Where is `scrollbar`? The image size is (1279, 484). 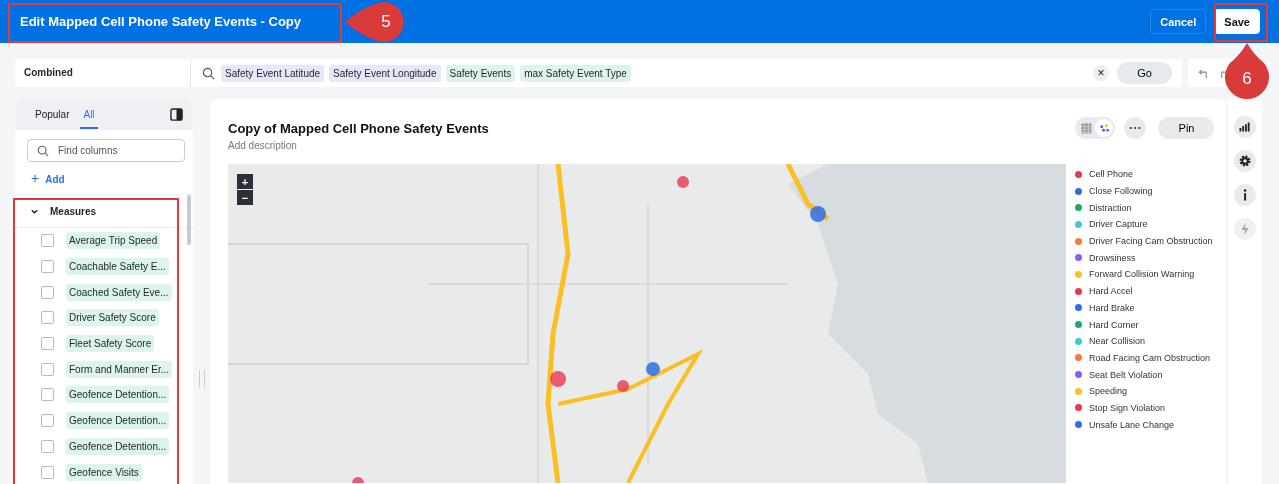 scrollbar is located at coordinates (189, 220).